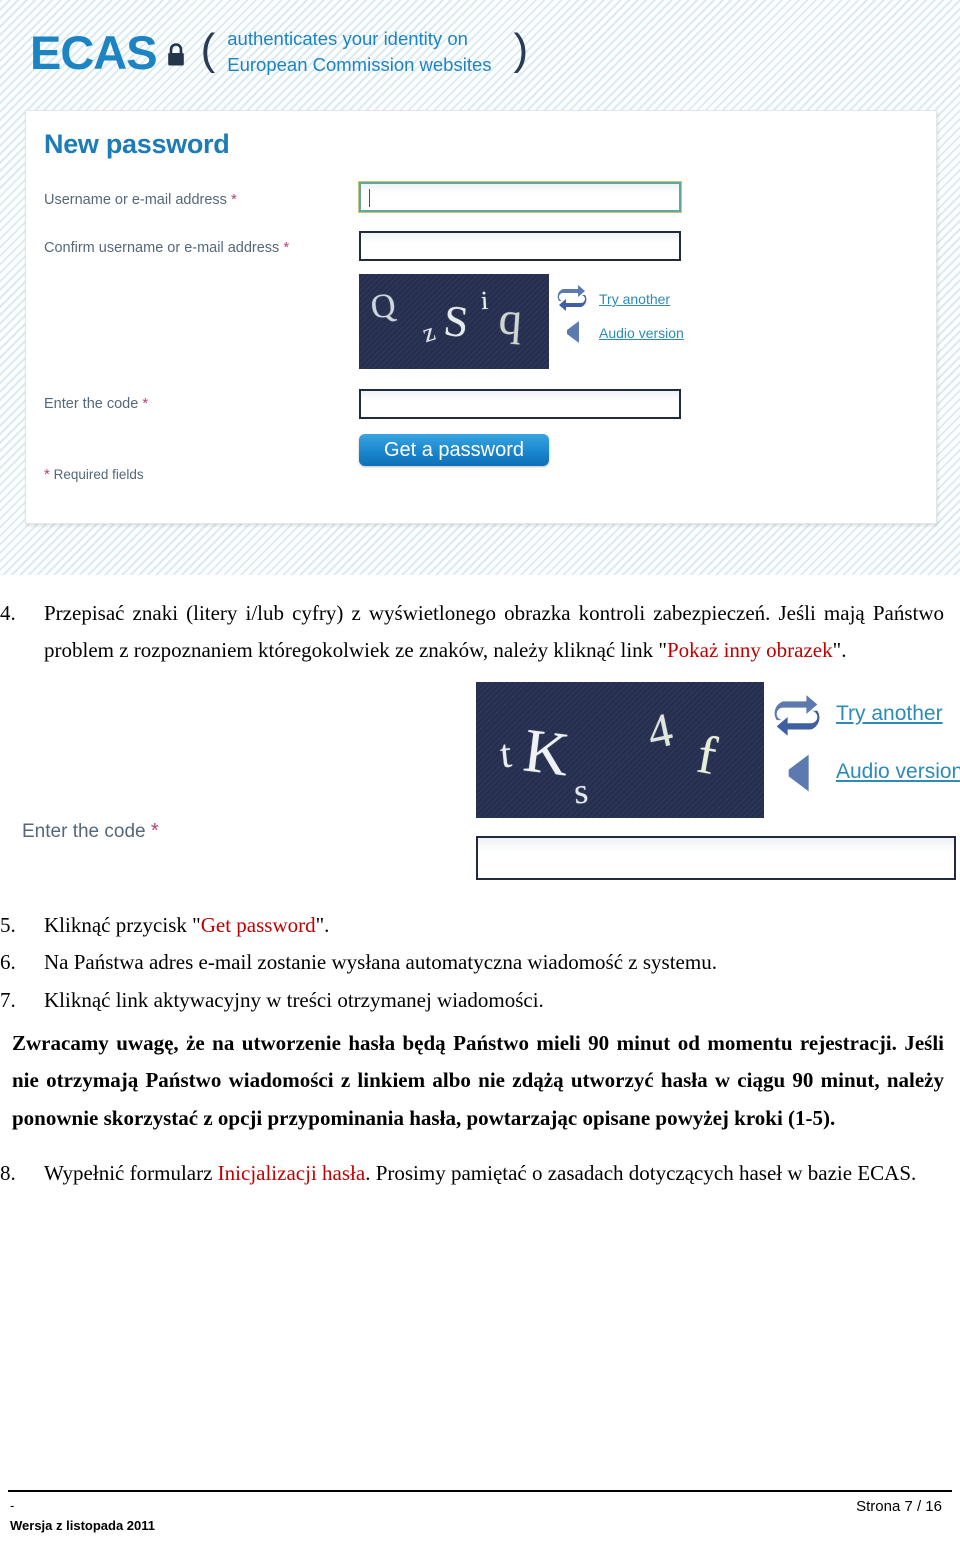 This screenshot has height=1558, width=960. Describe the element at coordinates (347, 39) in the screenshot. I see `tagline-line-1: authenticates your identity on` at that location.